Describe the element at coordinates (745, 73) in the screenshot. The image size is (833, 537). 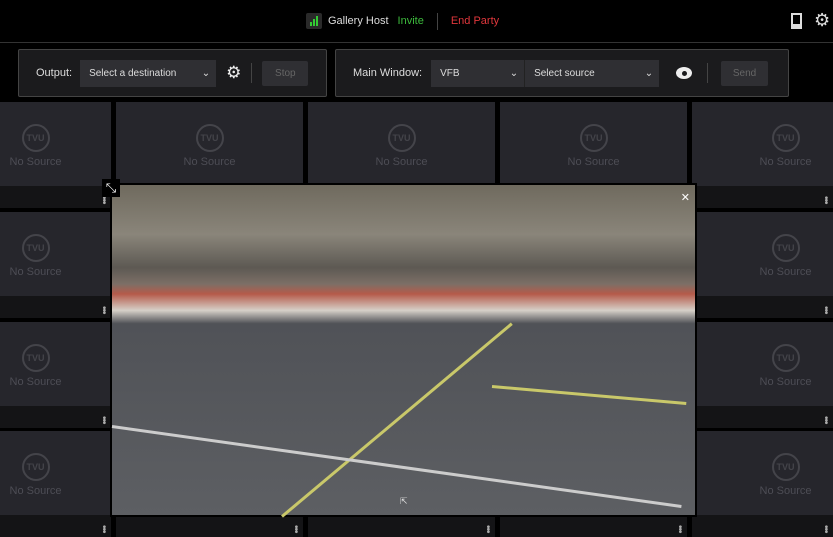
I see `send-button: Send` at that location.